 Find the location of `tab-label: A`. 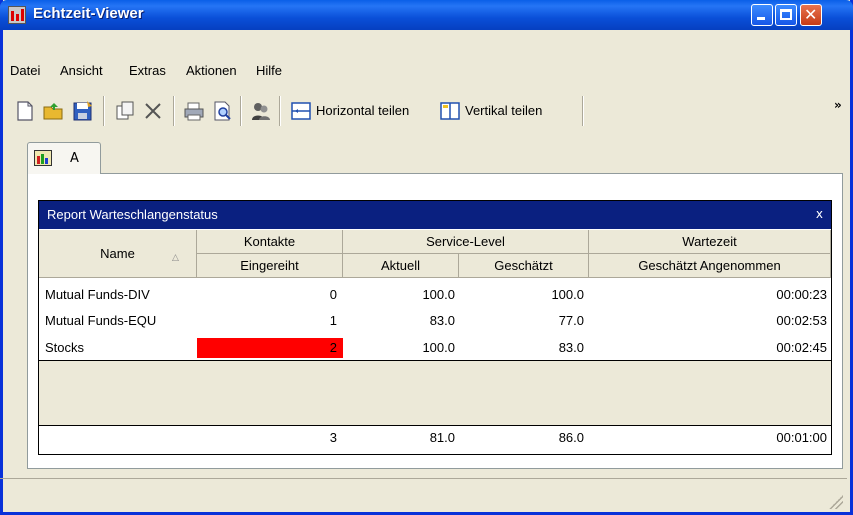

tab-label: A is located at coordinates (74, 158).